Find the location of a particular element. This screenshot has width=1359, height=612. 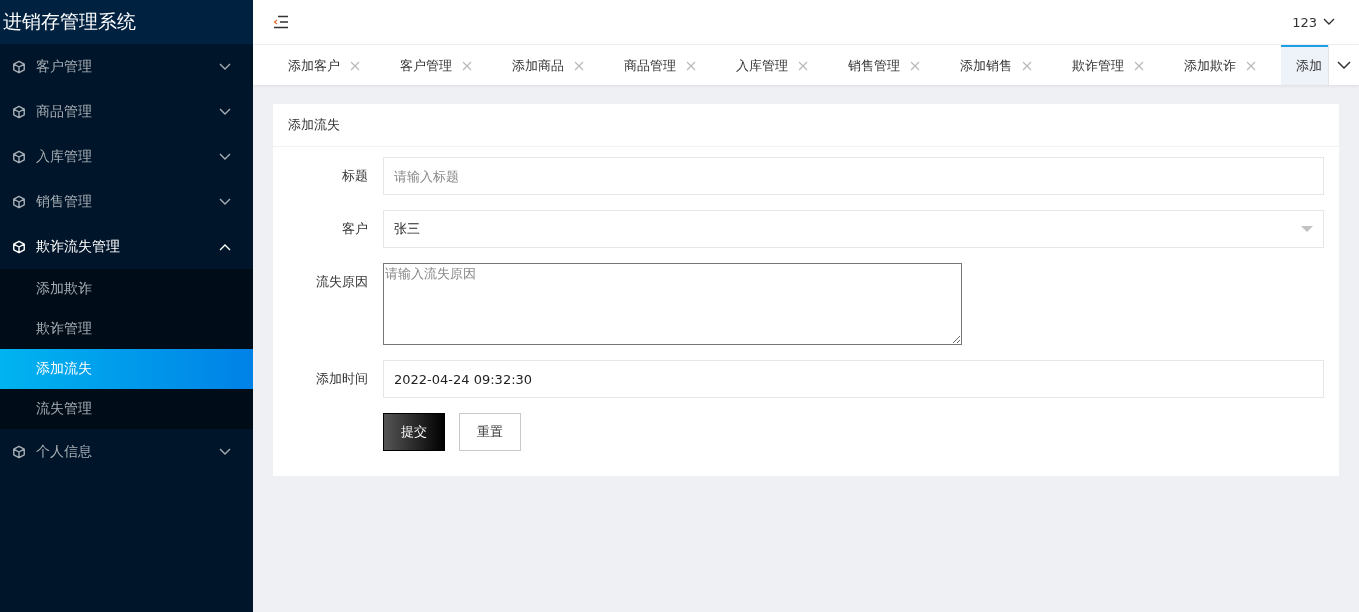

select-field: 张三 is located at coordinates (853, 229).